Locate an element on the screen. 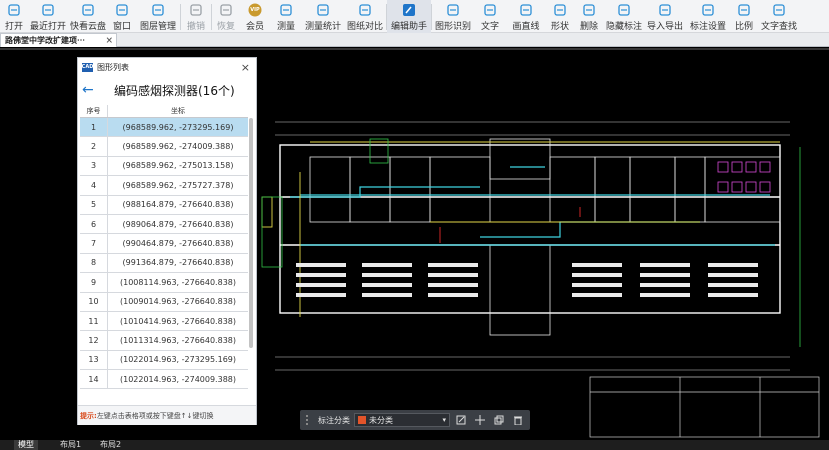 The image size is (829, 450). toolbar-text-button: 文字 is located at coordinates (490, 16).